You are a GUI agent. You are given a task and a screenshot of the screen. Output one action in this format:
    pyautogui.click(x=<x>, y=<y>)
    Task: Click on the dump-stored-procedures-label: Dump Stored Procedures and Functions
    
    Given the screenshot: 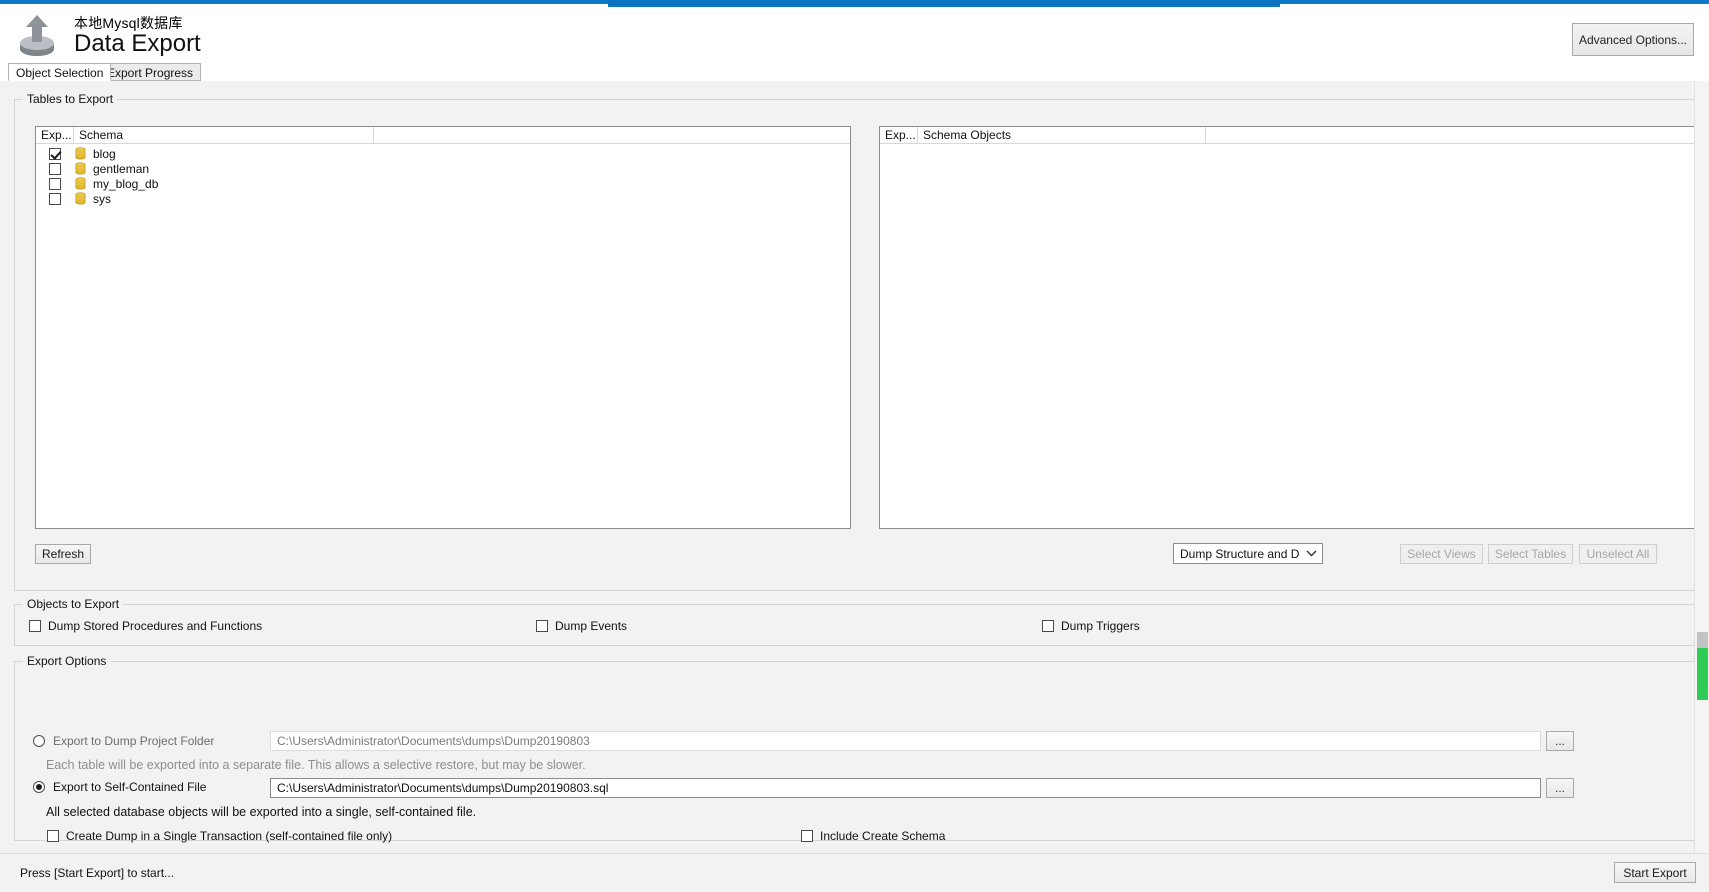 What is the action you would take?
    pyautogui.click(x=155, y=626)
    